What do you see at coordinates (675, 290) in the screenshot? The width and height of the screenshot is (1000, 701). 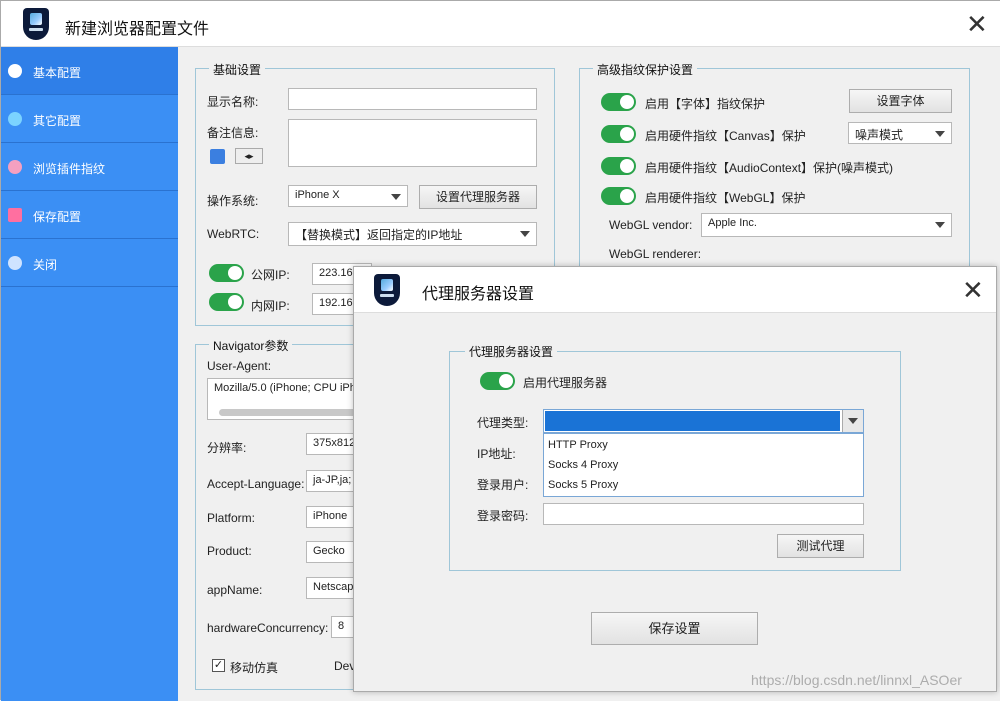 I see `dialog-title-bar: 代理服务器设置 ✕` at bounding box center [675, 290].